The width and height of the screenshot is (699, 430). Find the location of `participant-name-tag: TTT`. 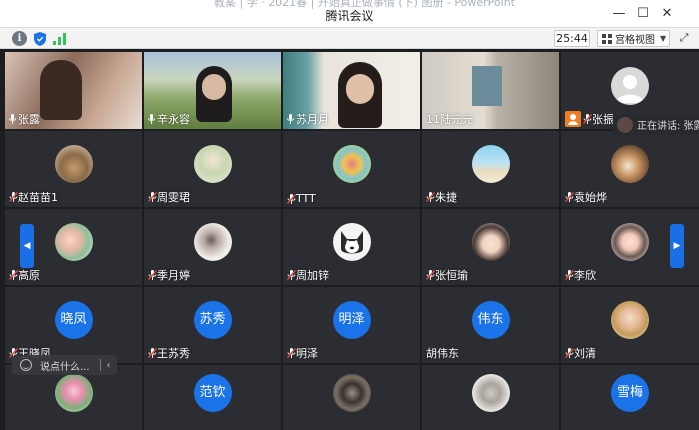

participant-name-tag: TTT is located at coordinates (301, 198).